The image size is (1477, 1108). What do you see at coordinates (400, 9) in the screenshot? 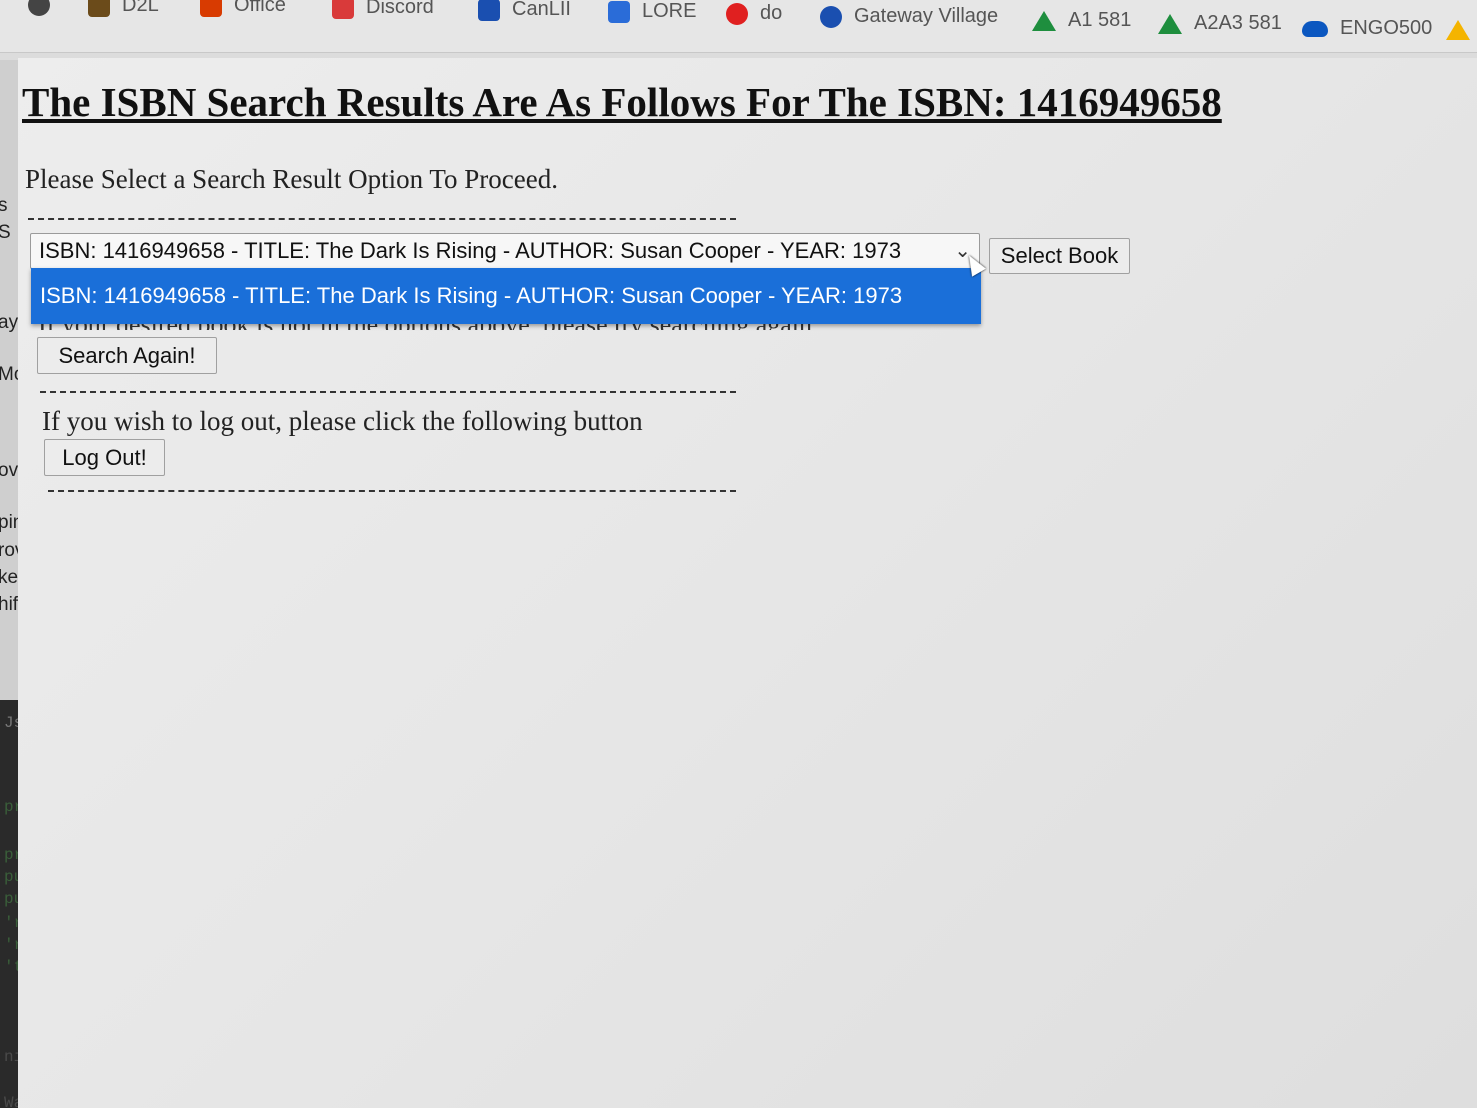
I see `bookmark-label: Discord` at bounding box center [400, 9].